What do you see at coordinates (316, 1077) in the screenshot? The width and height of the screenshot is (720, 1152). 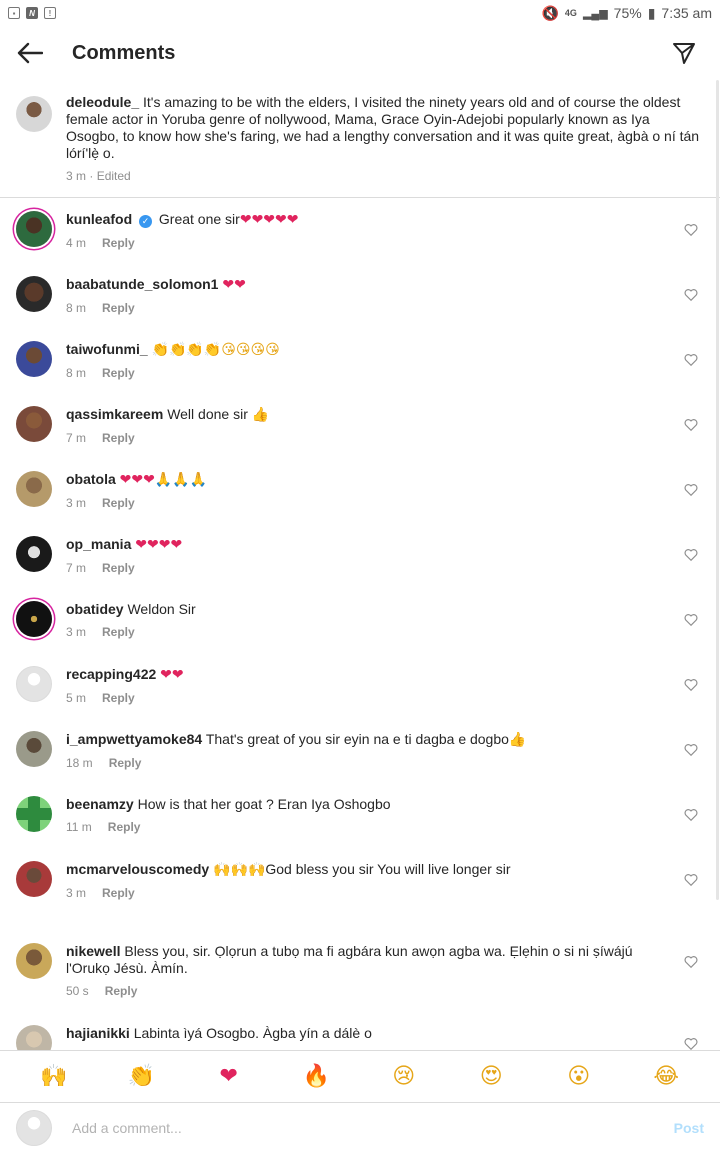 I see `fire-emoji-button: 🔥` at bounding box center [316, 1077].